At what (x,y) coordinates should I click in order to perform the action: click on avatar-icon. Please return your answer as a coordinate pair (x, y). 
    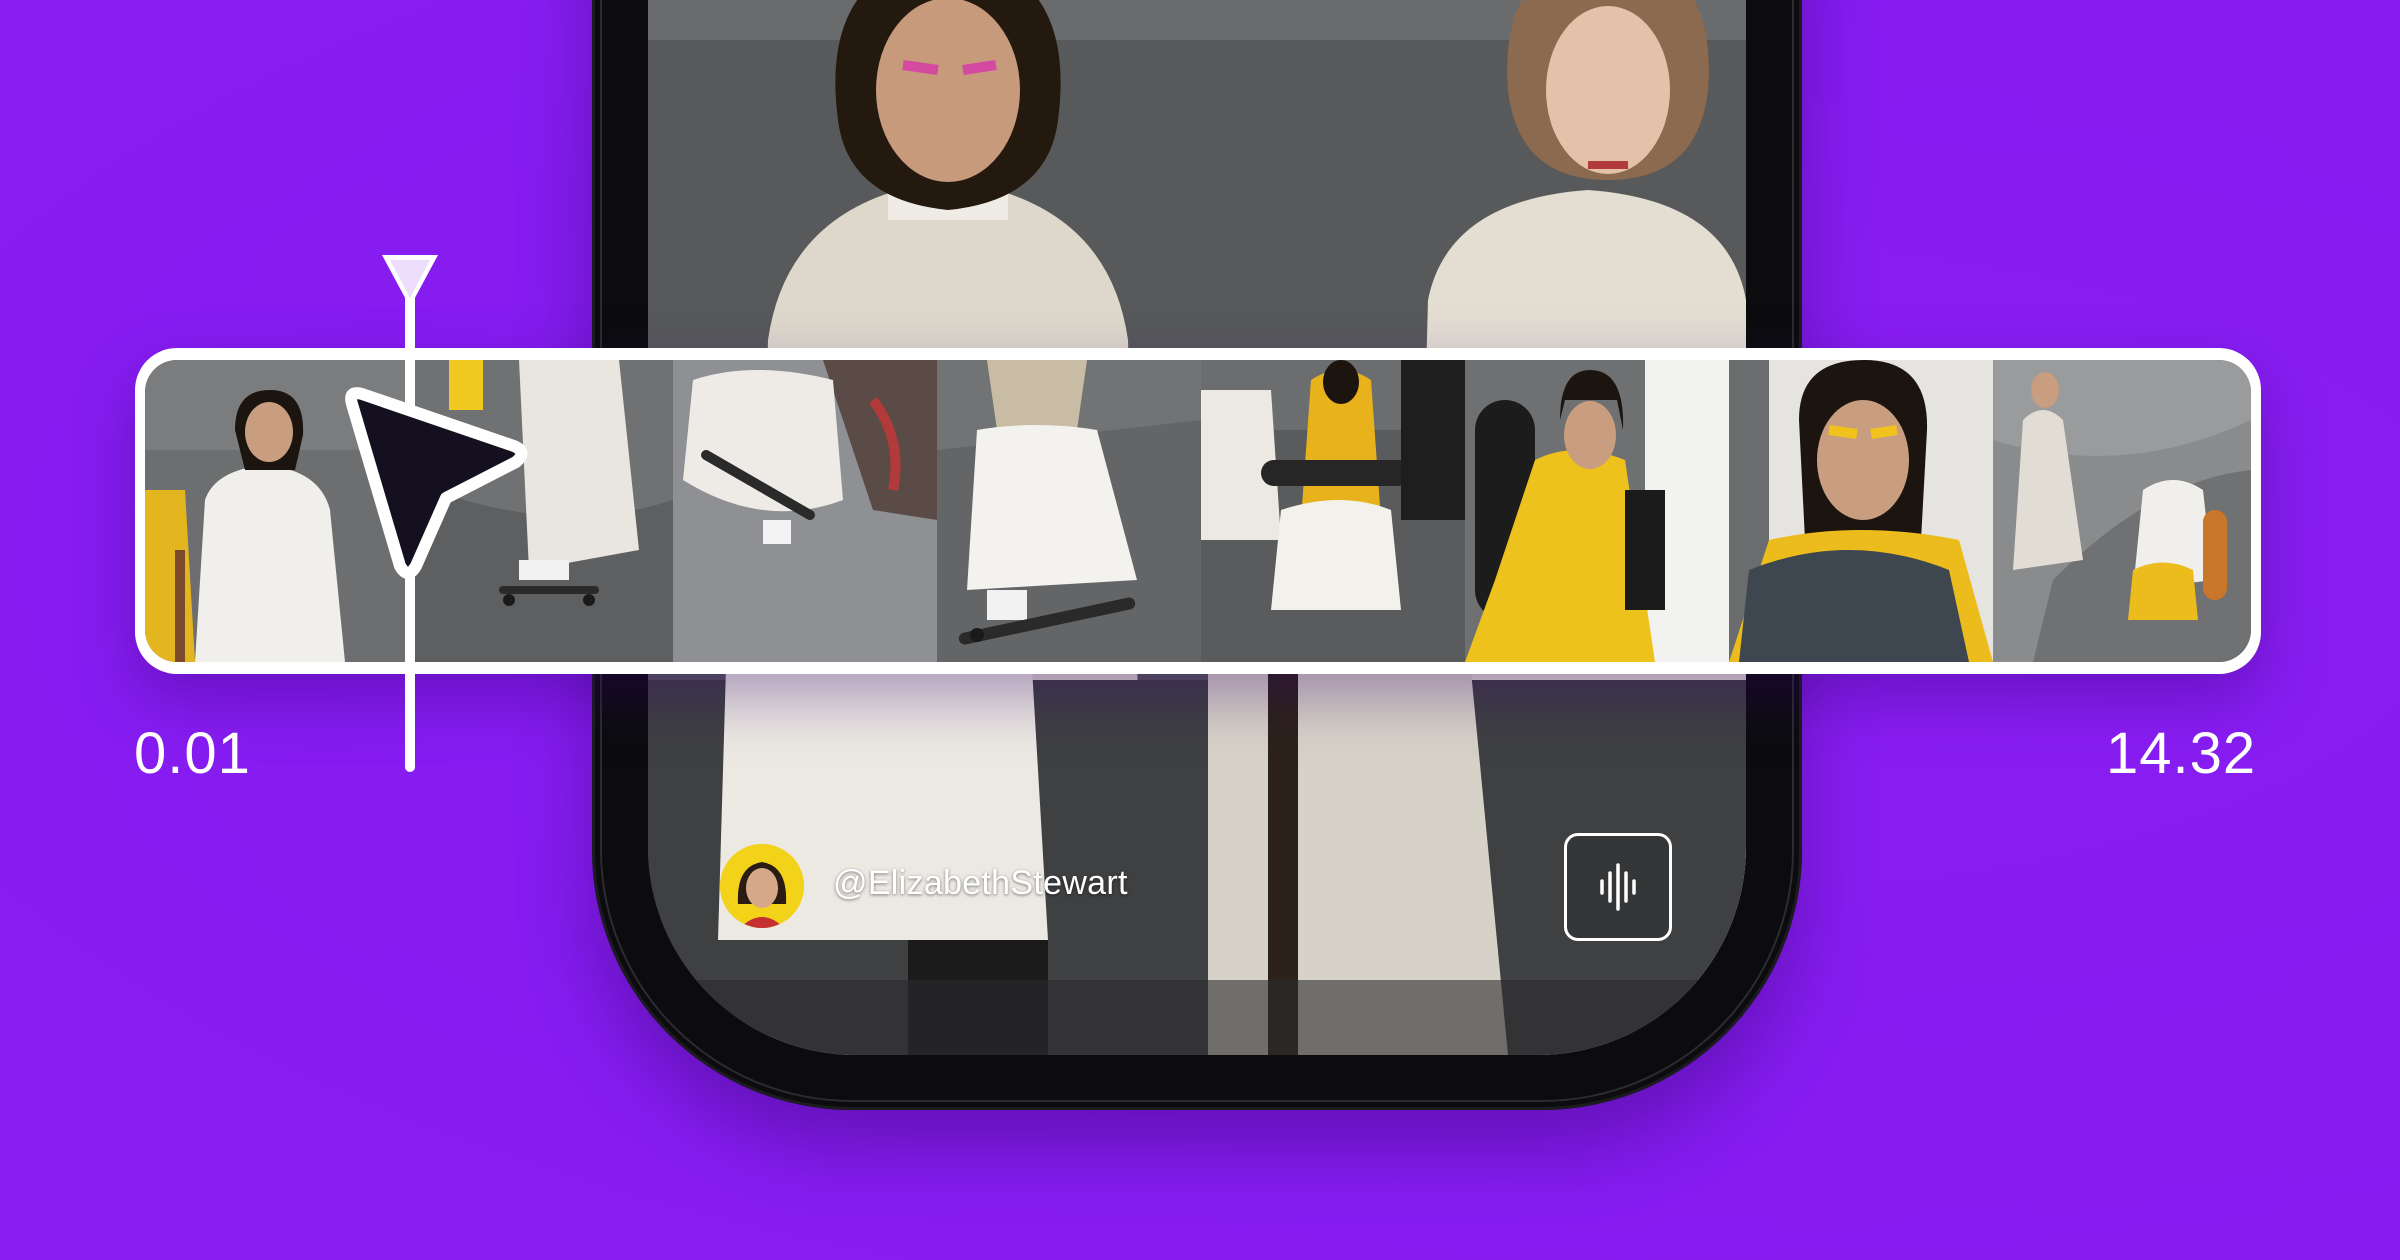
    Looking at the image, I should click on (762, 886).